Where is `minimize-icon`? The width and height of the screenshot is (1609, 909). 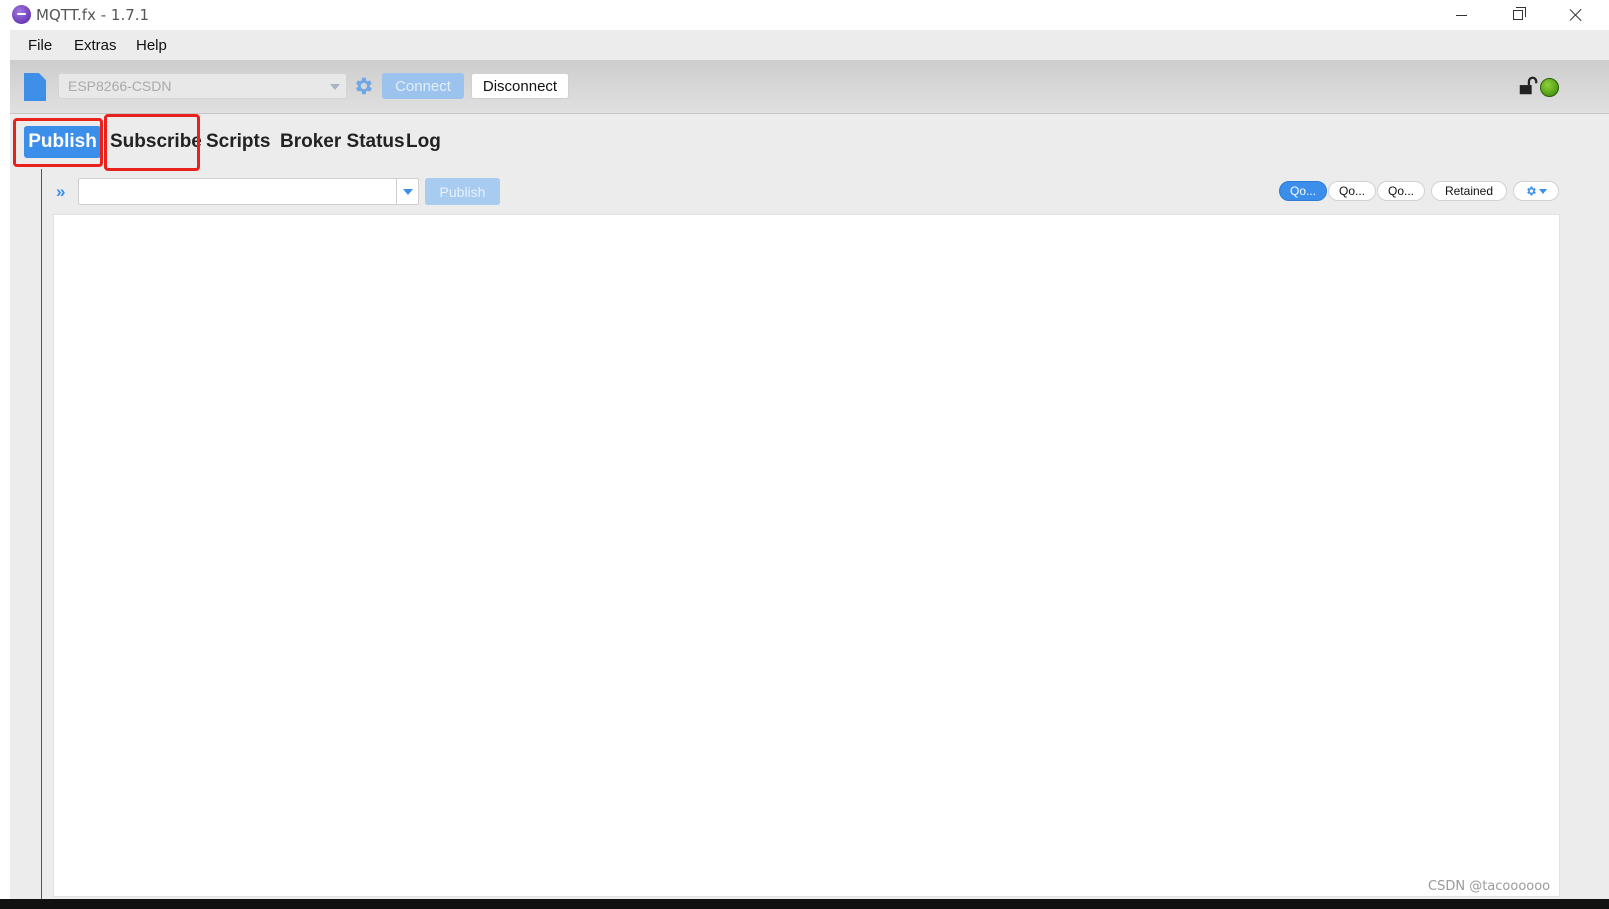
minimize-icon is located at coordinates (1461, 15).